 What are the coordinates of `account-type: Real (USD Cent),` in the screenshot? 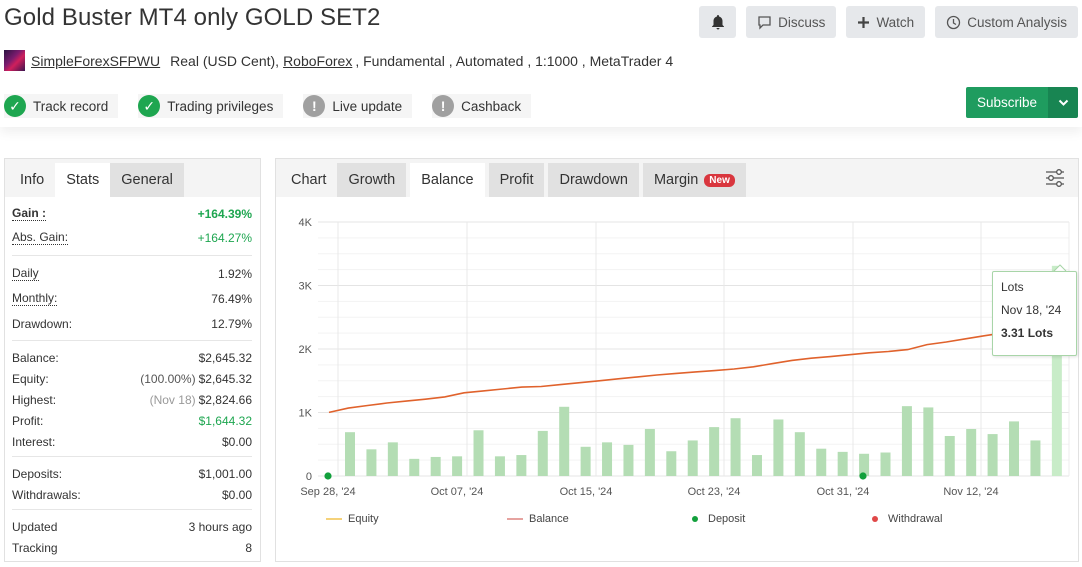 It's located at (225, 60).